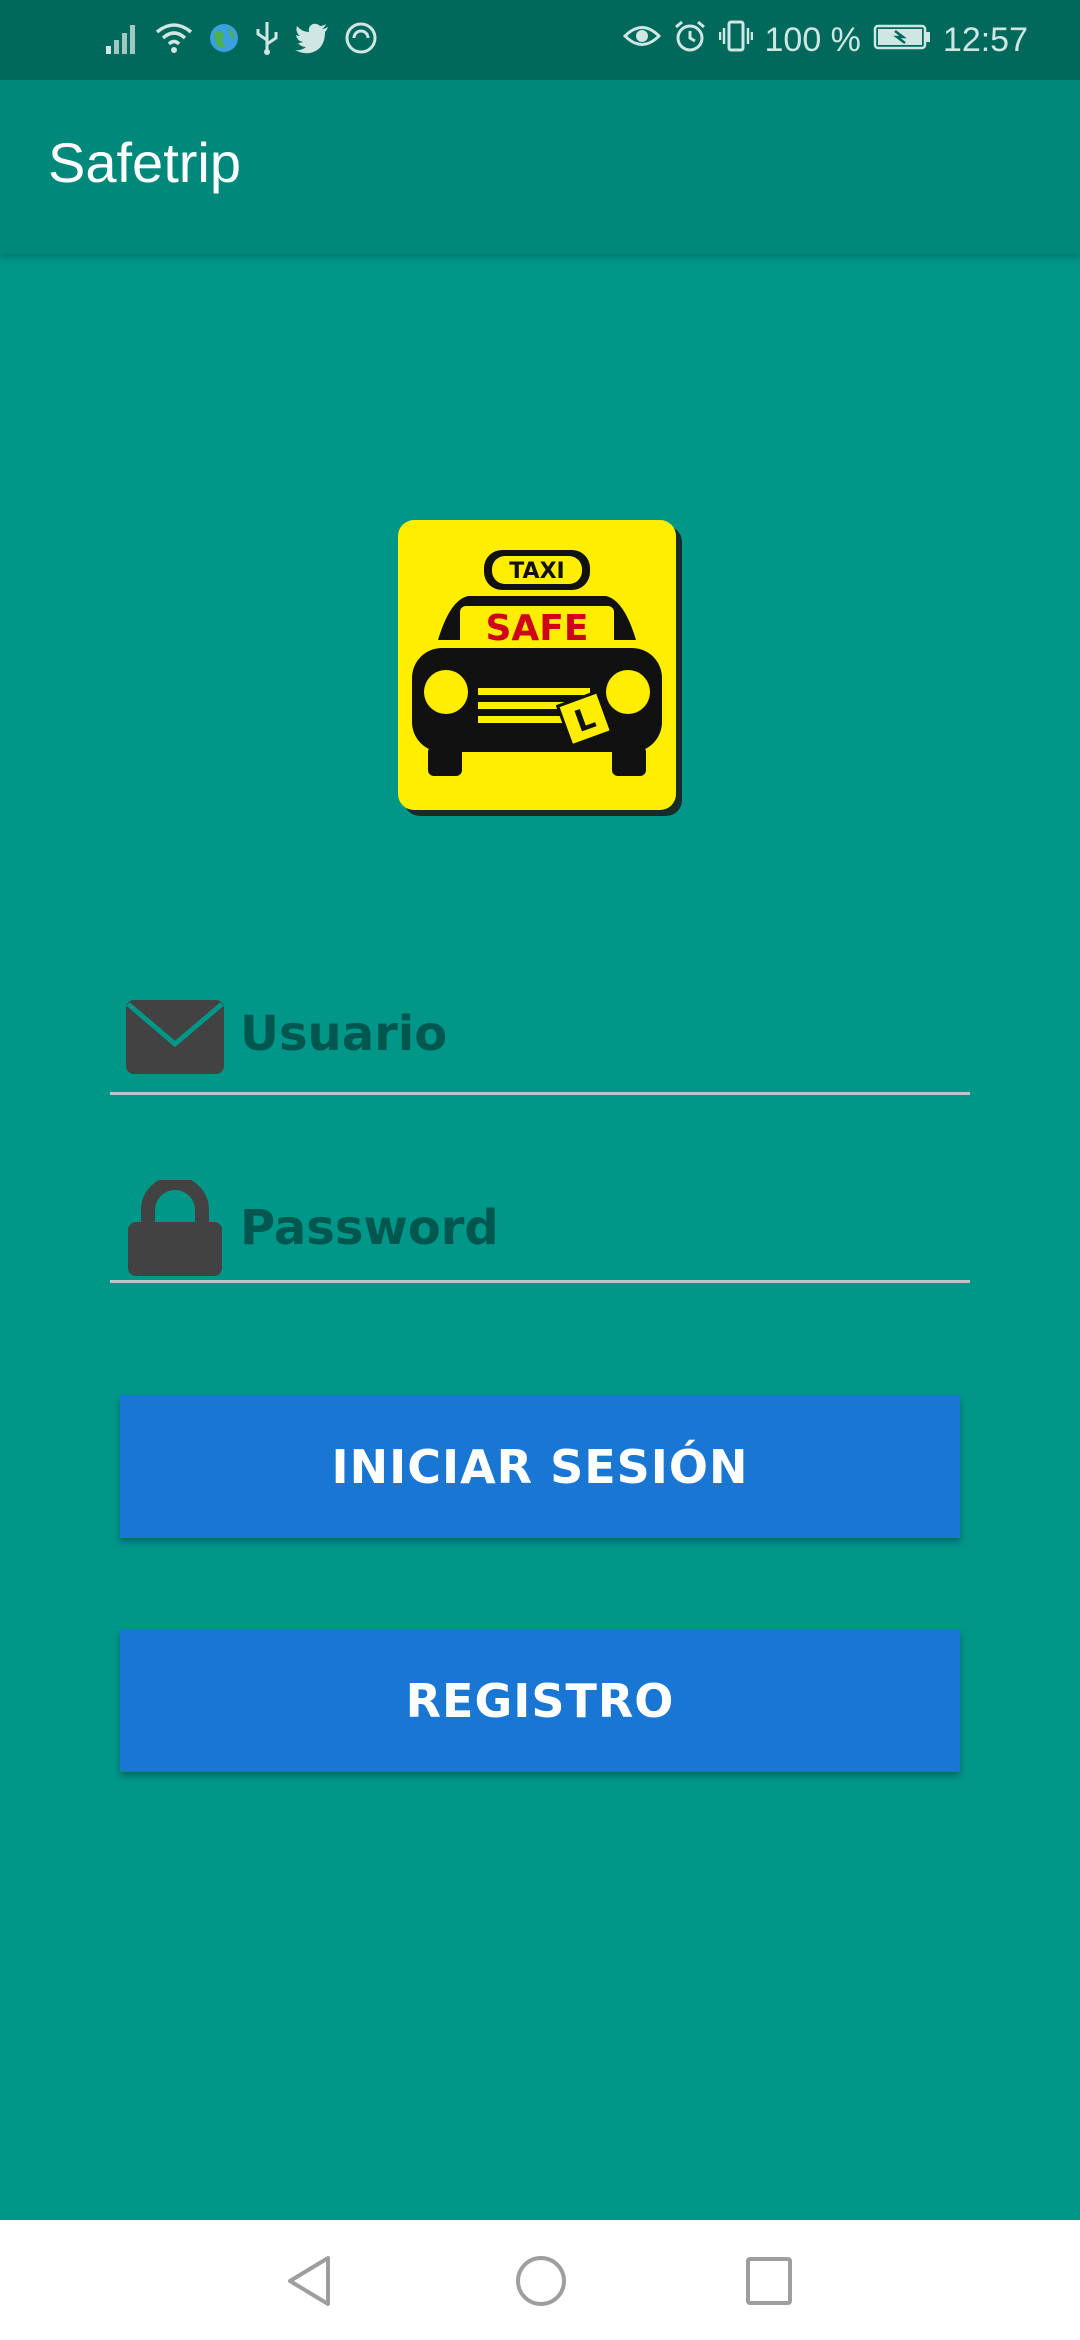 The image size is (1080, 2340). What do you see at coordinates (540, 669) in the screenshot?
I see `taxi-safe-logo: TAXI SAFE L` at bounding box center [540, 669].